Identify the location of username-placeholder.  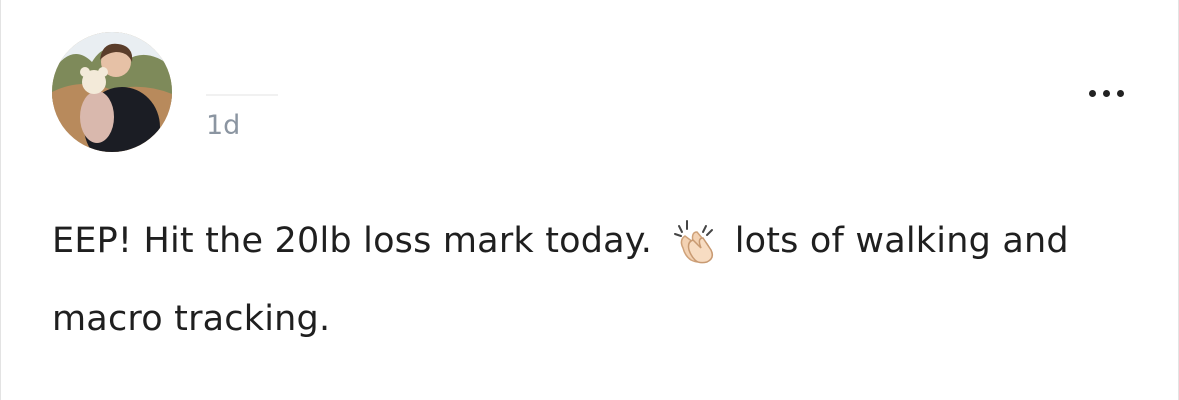
(242, 95).